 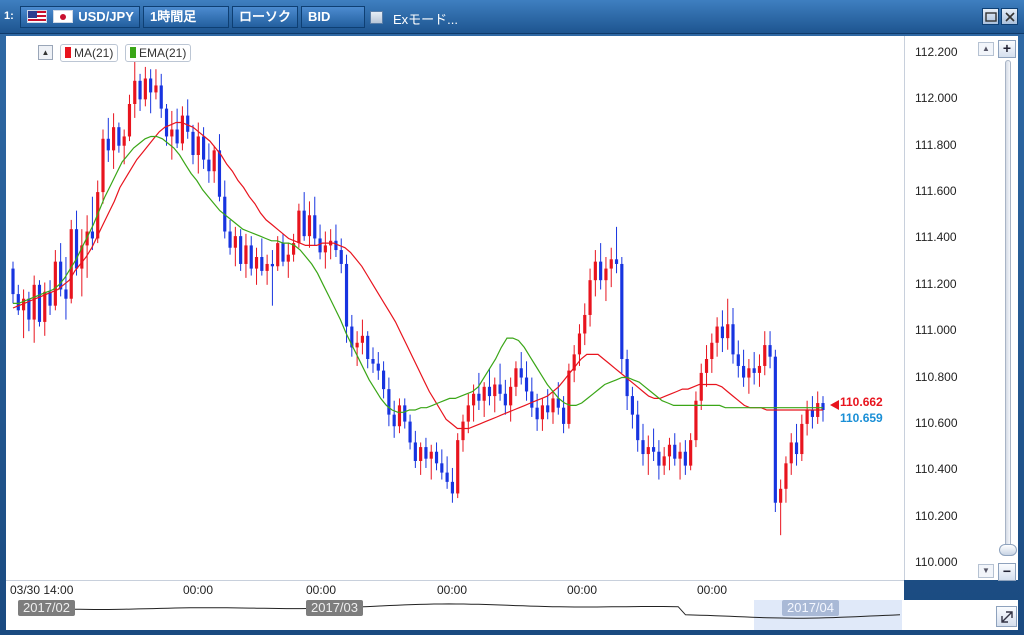 I want to click on legend-ma-label: MA(21), so click(x=94, y=53).